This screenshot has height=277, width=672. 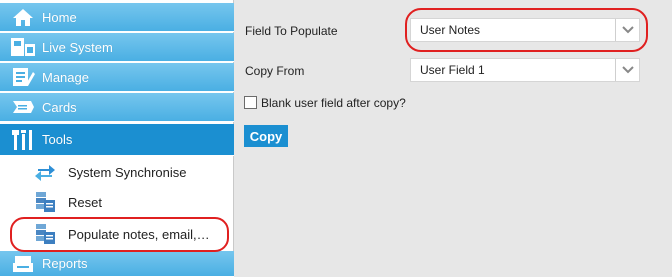 What do you see at coordinates (65, 263) in the screenshot?
I see `nav-item-label: Reports` at bounding box center [65, 263].